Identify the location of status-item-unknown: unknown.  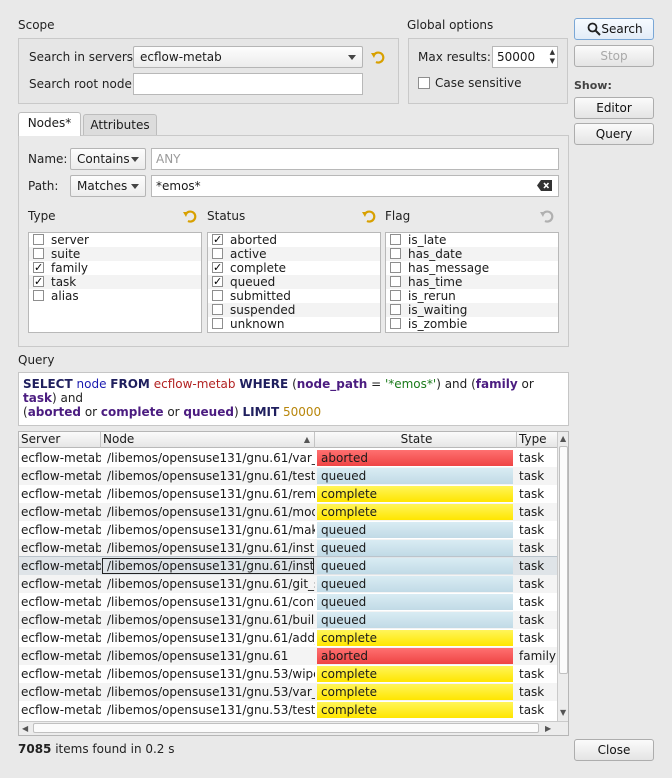
(294, 324).